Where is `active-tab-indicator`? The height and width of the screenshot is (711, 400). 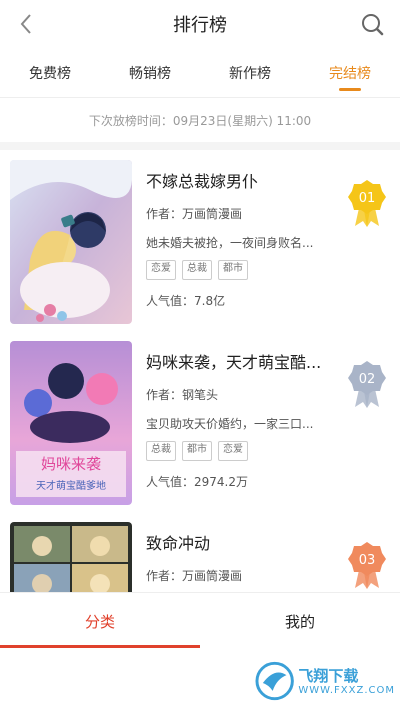
active-tab-indicator is located at coordinates (350, 89).